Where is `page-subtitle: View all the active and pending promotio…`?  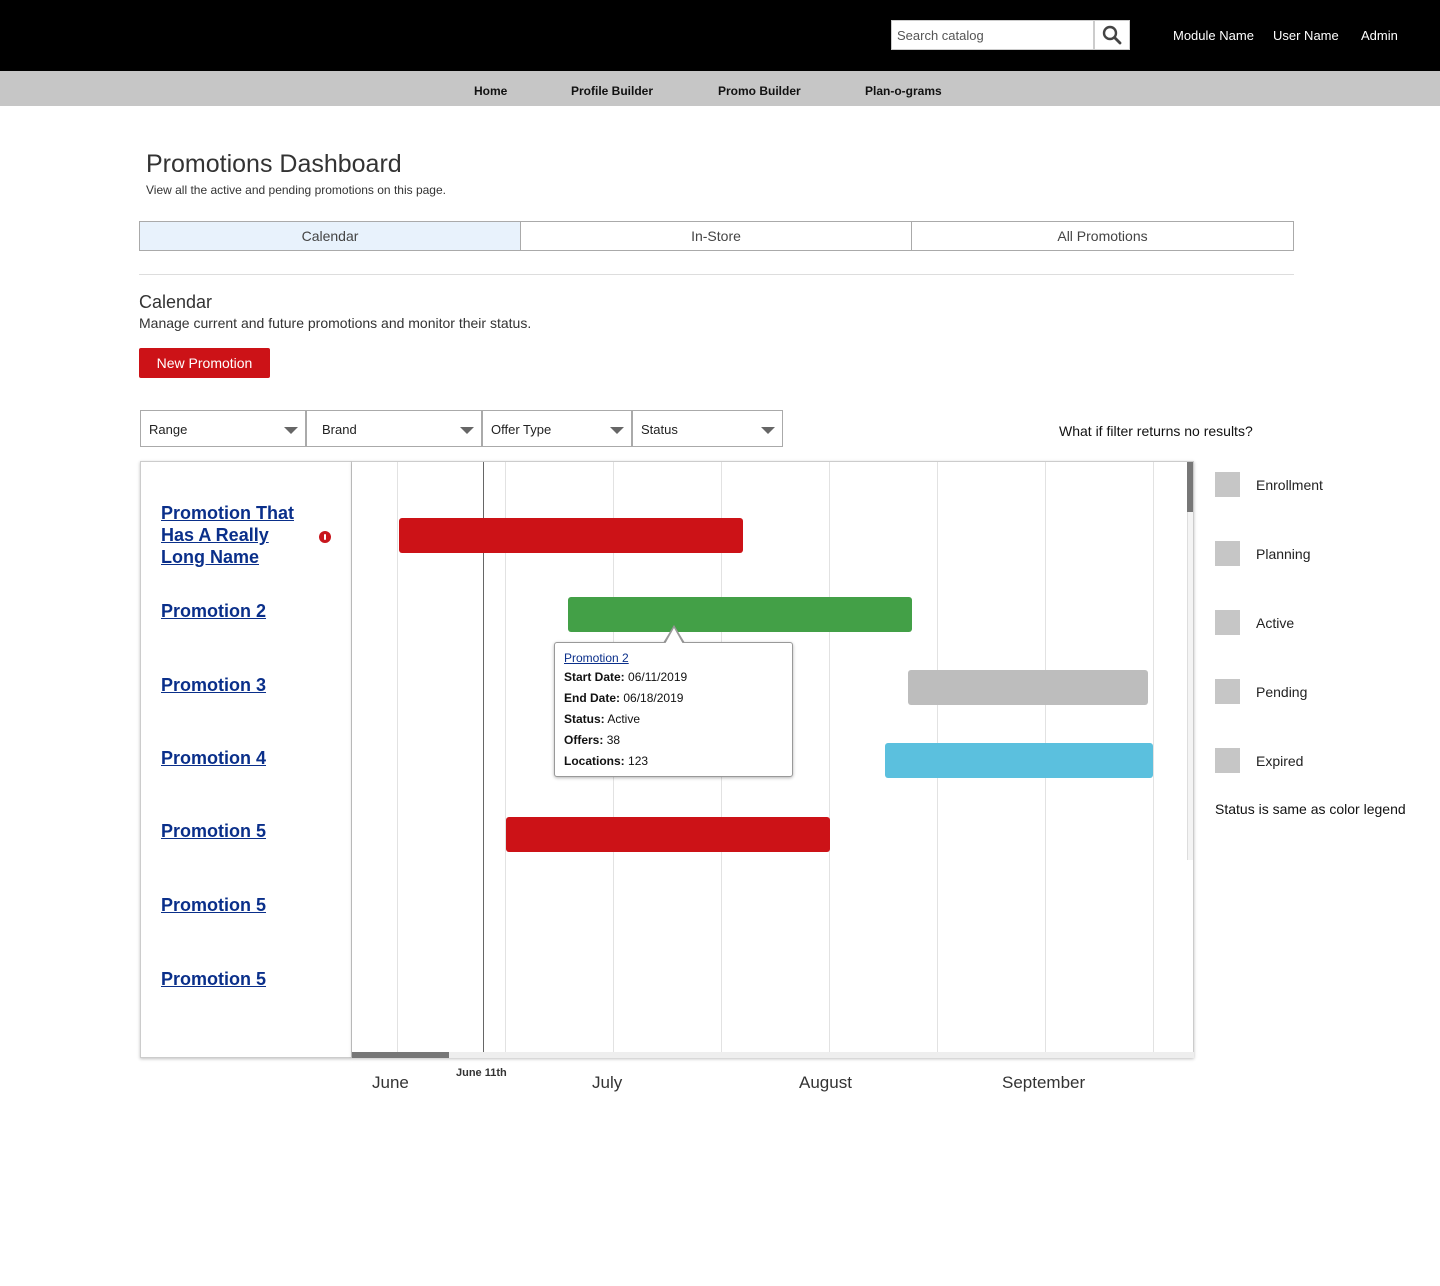 page-subtitle: View all the active and pending promotio… is located at coordinates (296, 190).